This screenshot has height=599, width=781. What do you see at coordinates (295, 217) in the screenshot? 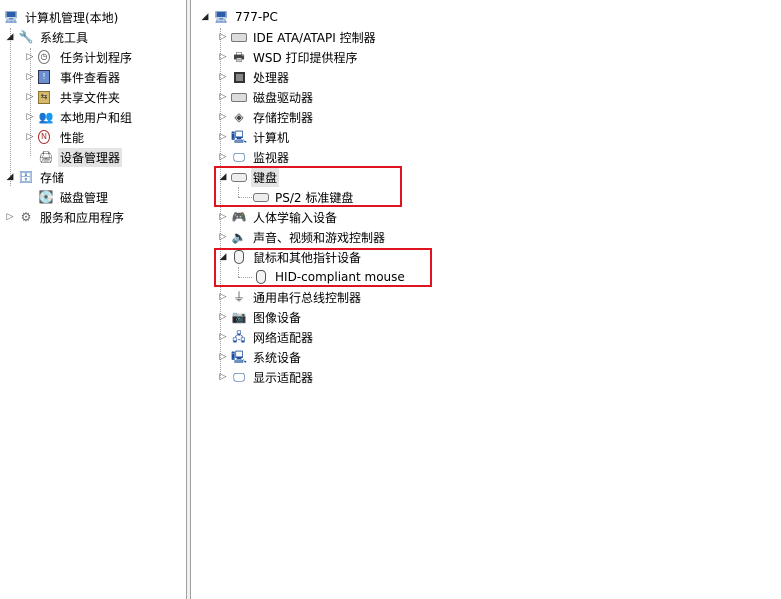
I see `device-category-label: 人体学输入设备` at bounding box center [295, 217].